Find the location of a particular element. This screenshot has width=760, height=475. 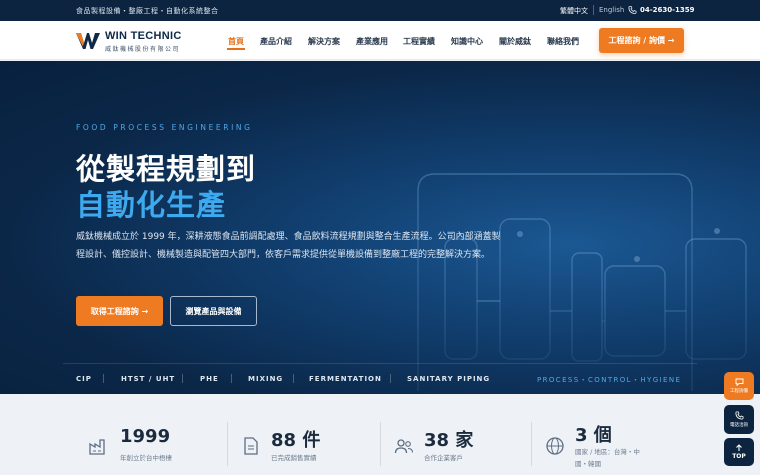

chat-icon is located at coordinates (739, 382).